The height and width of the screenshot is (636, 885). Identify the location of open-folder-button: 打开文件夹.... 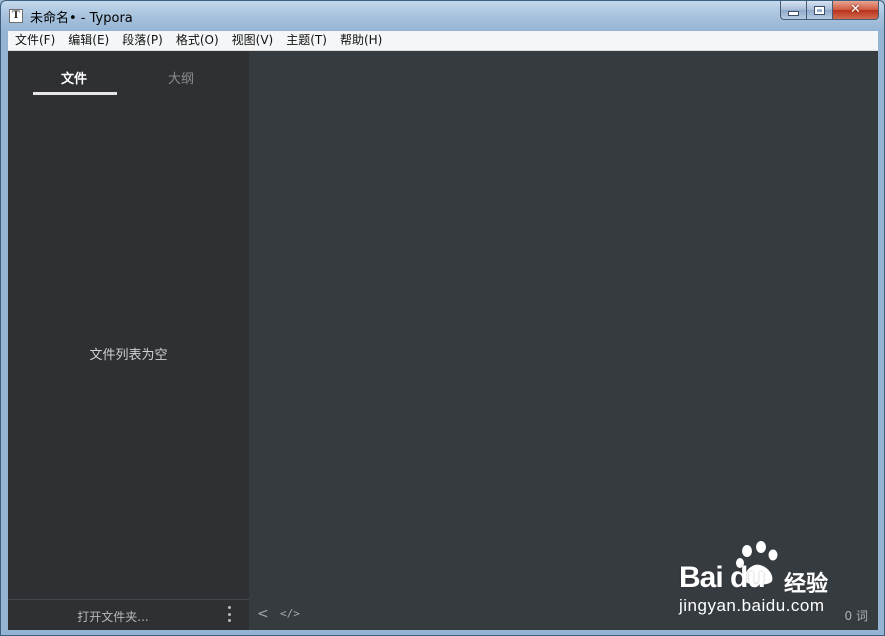
(113, 616).